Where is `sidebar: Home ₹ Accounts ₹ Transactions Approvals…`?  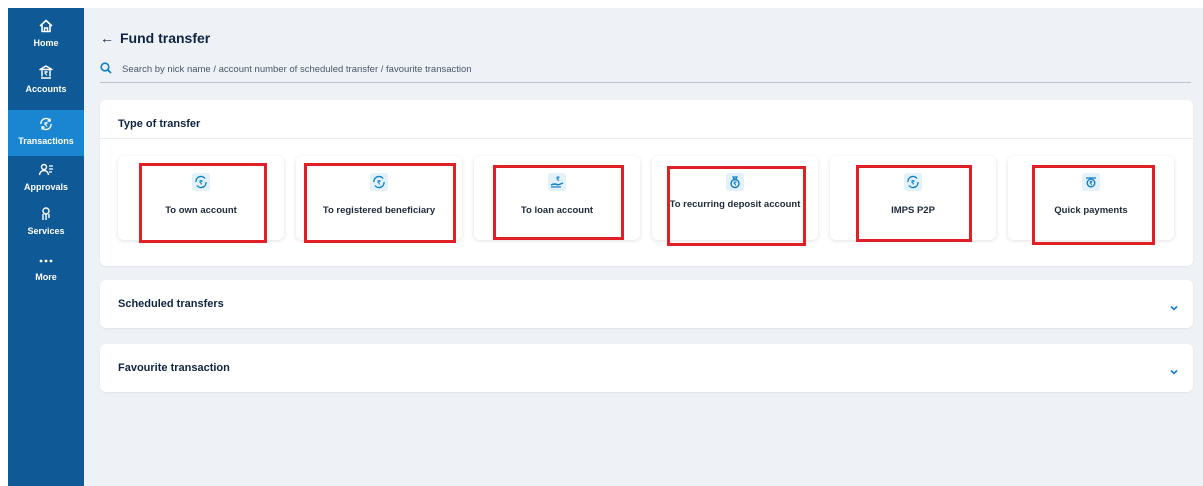
sidebar: Home ₹ Accounts ₹ Transactions Approvals… is located at coordinates (49, 247).